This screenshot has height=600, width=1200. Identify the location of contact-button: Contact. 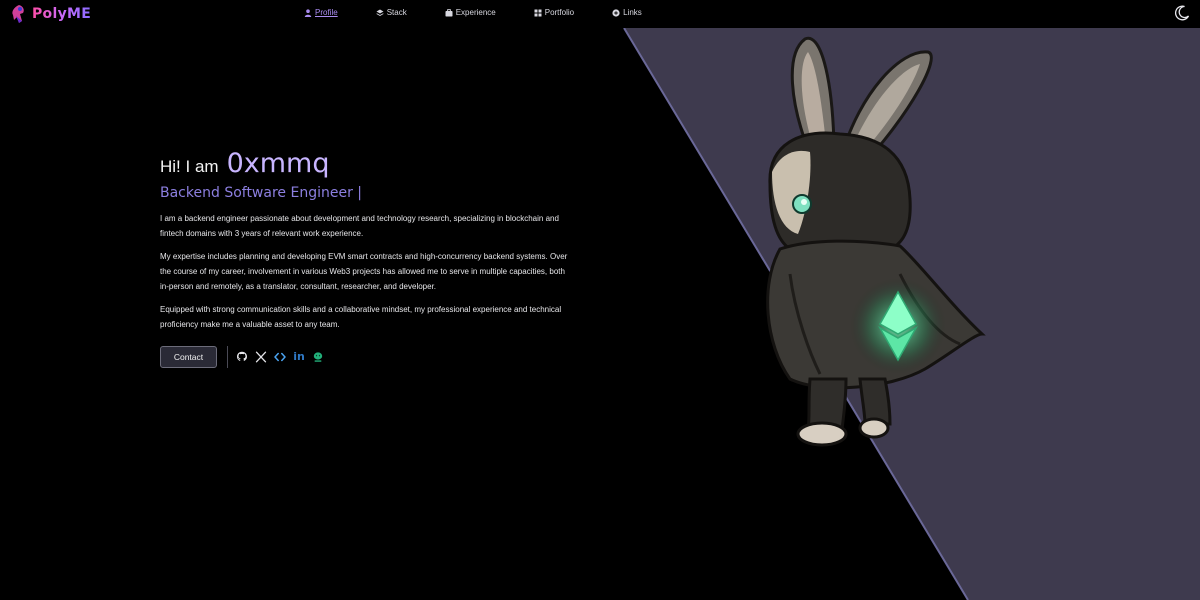
(188, 357).